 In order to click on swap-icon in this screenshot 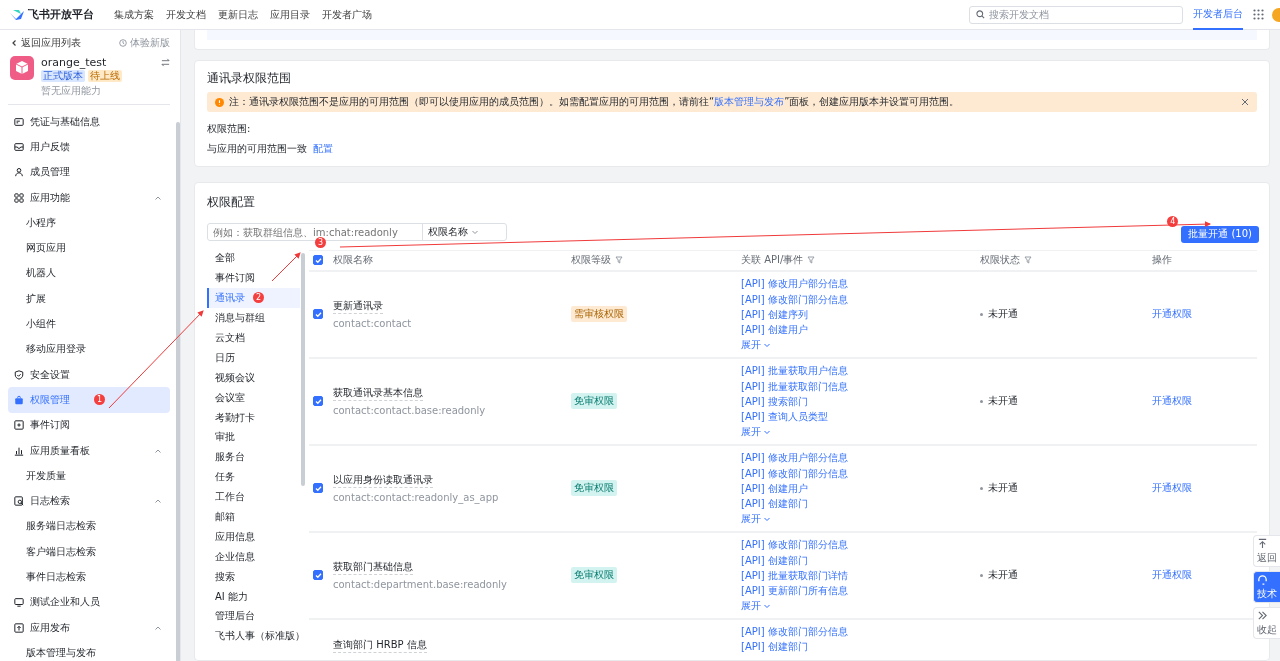, I will do `click(165, 62)`.